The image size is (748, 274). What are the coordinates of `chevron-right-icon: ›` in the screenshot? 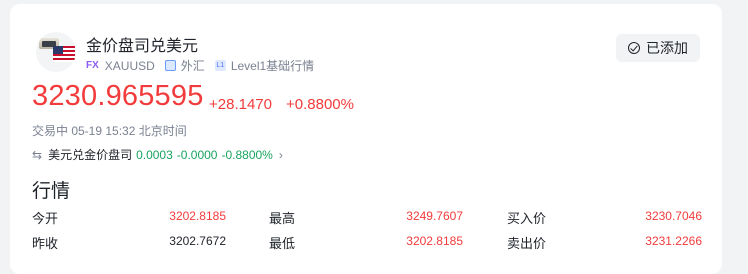 It's located at (280, 154).